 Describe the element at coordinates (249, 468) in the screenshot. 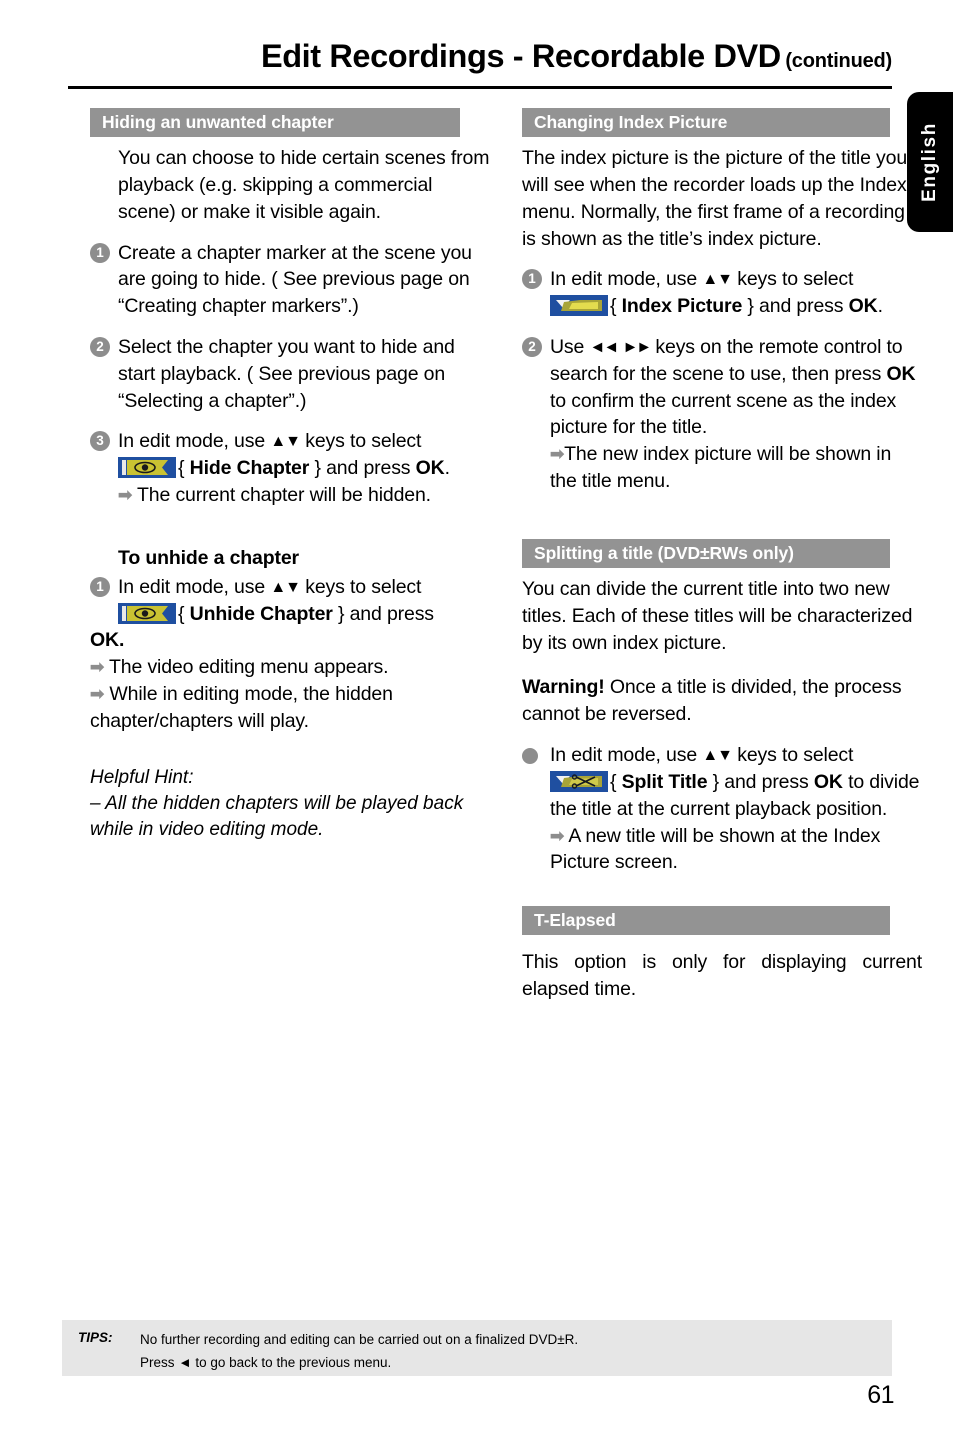

I see `menu-item-hide-chapter: Hide Chapter` at that location.